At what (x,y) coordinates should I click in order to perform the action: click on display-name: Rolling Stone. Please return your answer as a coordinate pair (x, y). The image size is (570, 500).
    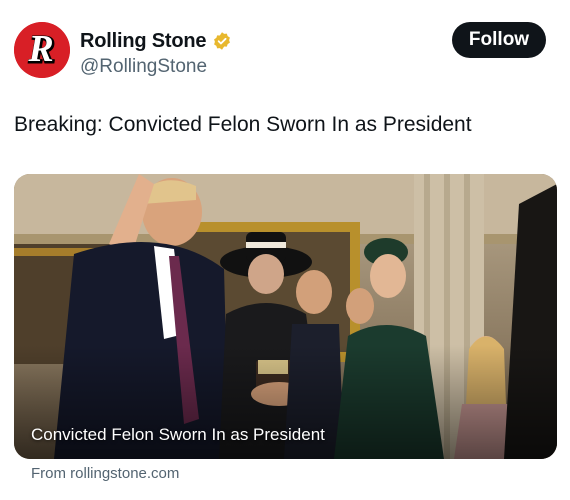
    Looking at the image, I should click on (143, 41).